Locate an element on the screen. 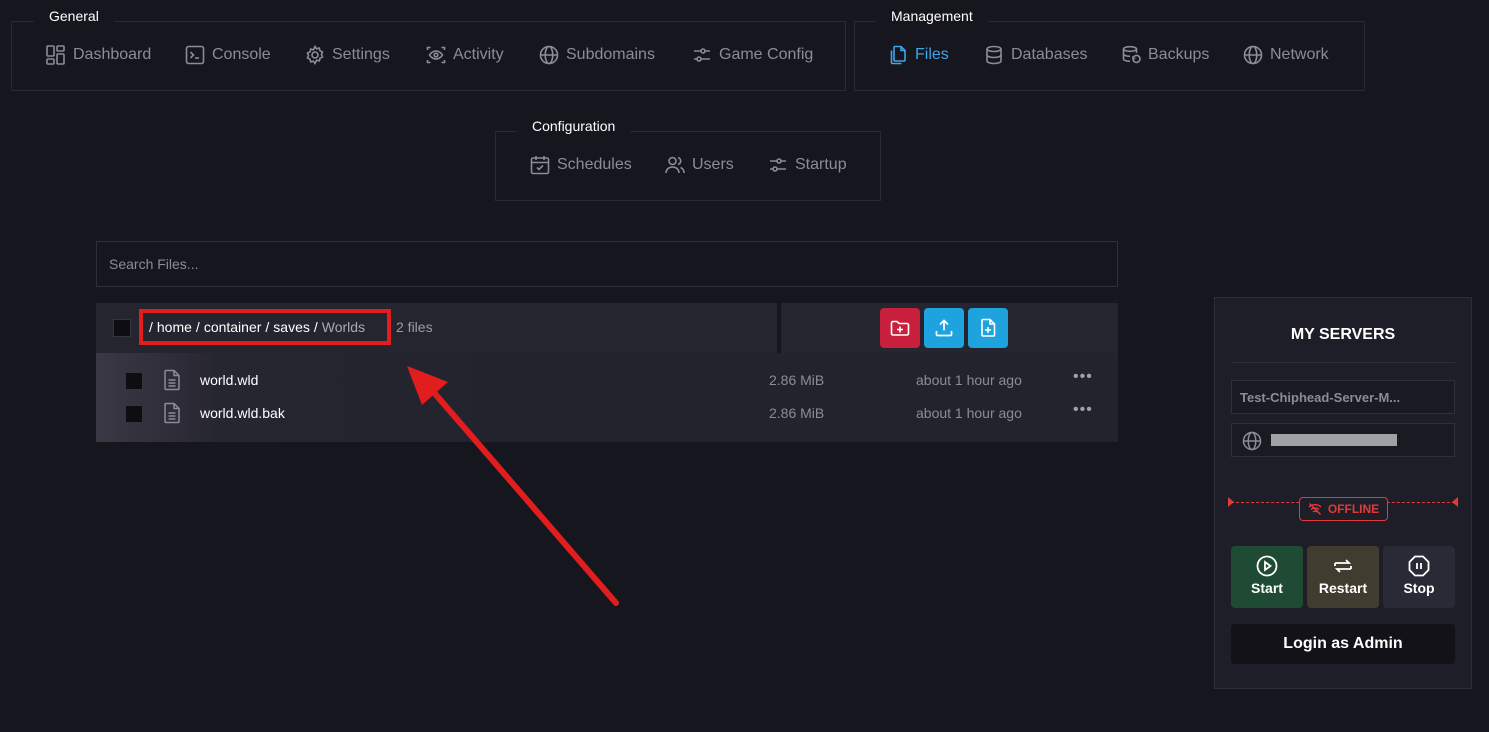 This screenshot has width=1489, height=732. nav-group-configuration: Configuration Schedules Users Startup is located at coordinates (688, 156).